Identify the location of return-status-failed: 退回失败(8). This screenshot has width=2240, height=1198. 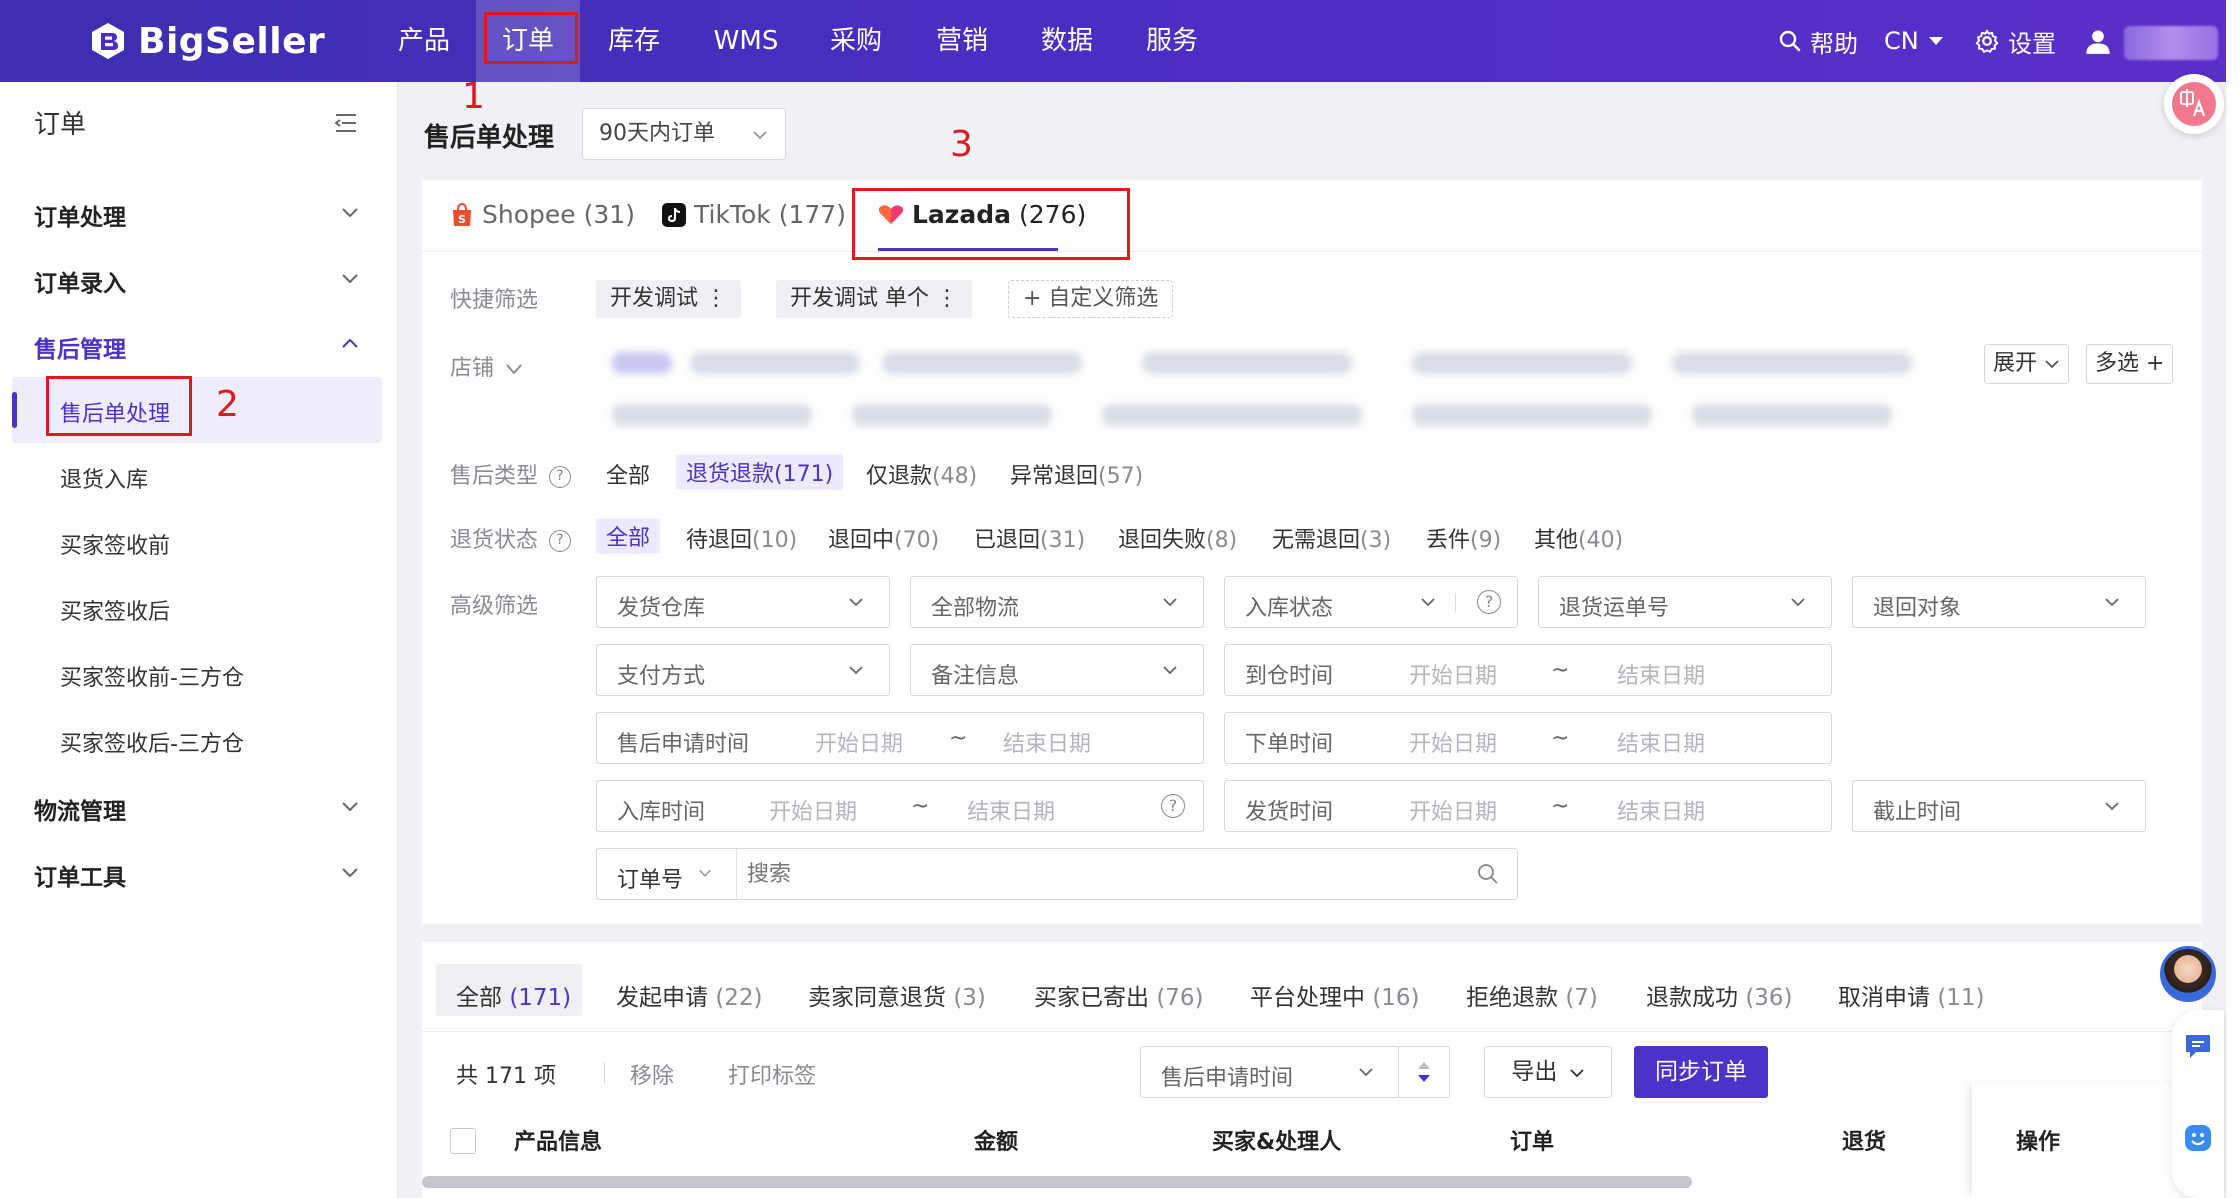
(1177, 538).